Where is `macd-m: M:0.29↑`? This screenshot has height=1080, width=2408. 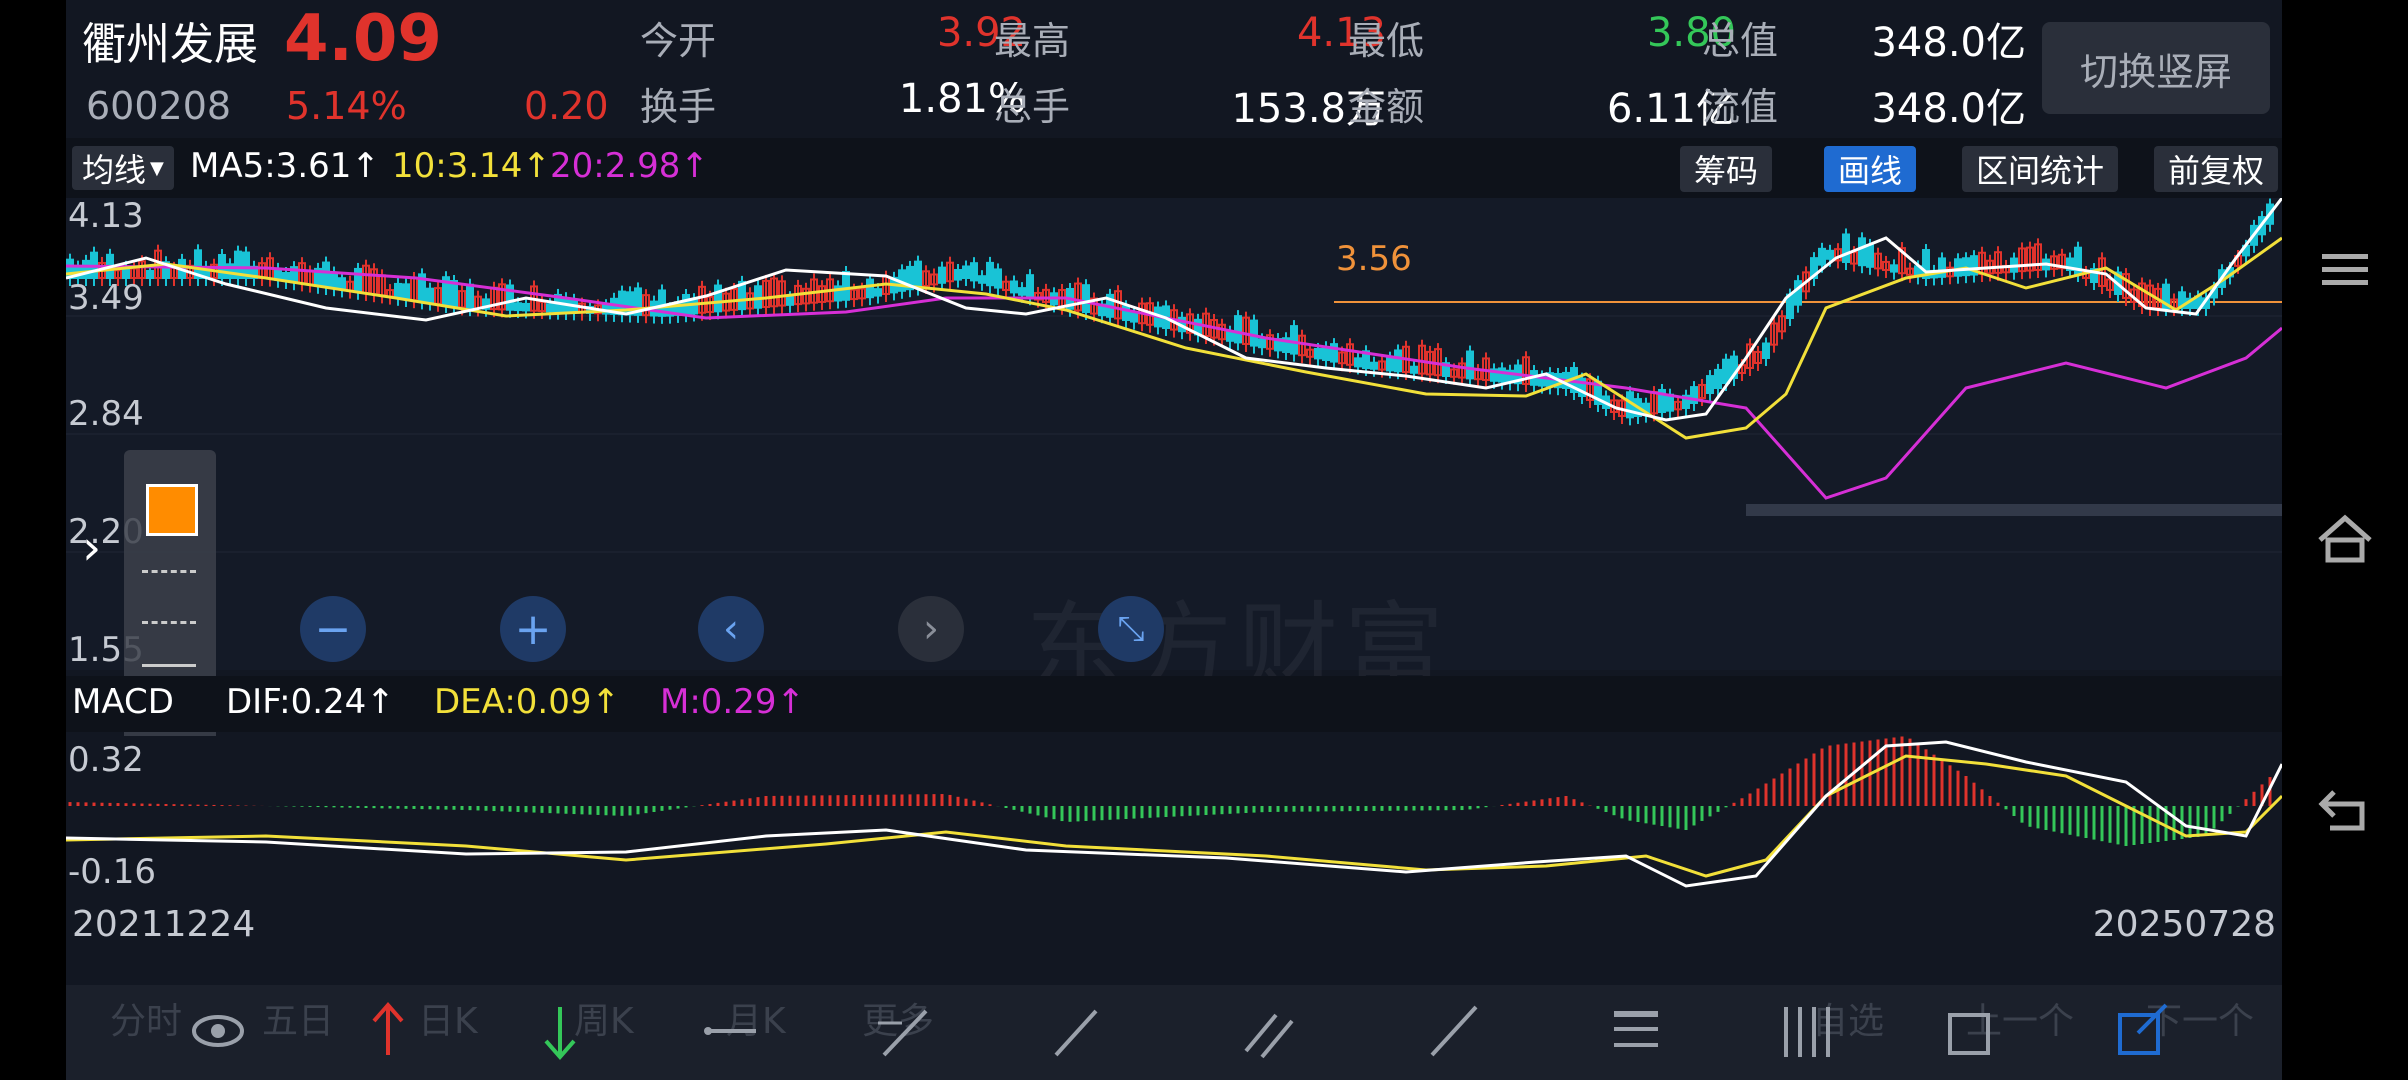
macd-m: M:0.29↑ is located at coordinates (732, 702).